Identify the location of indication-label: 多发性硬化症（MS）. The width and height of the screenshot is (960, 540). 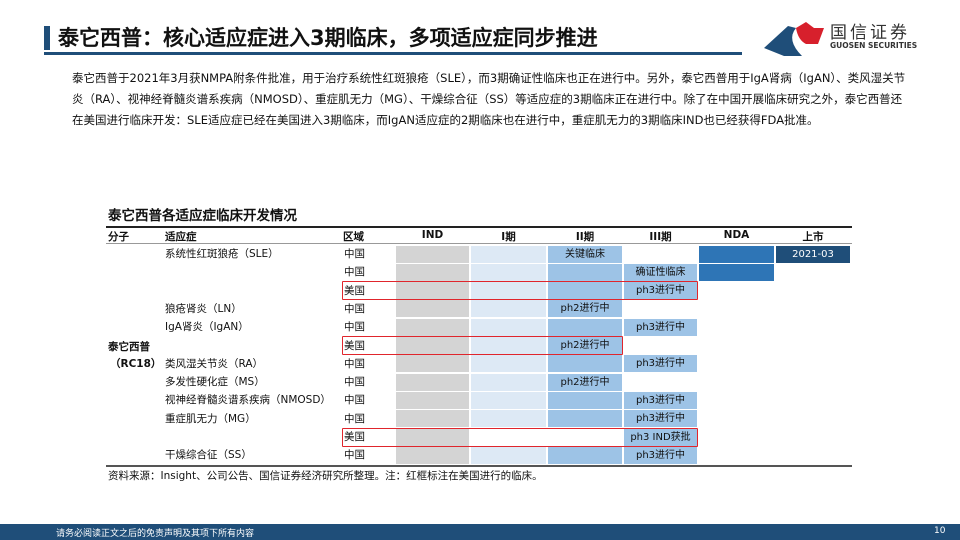
(215, 382).